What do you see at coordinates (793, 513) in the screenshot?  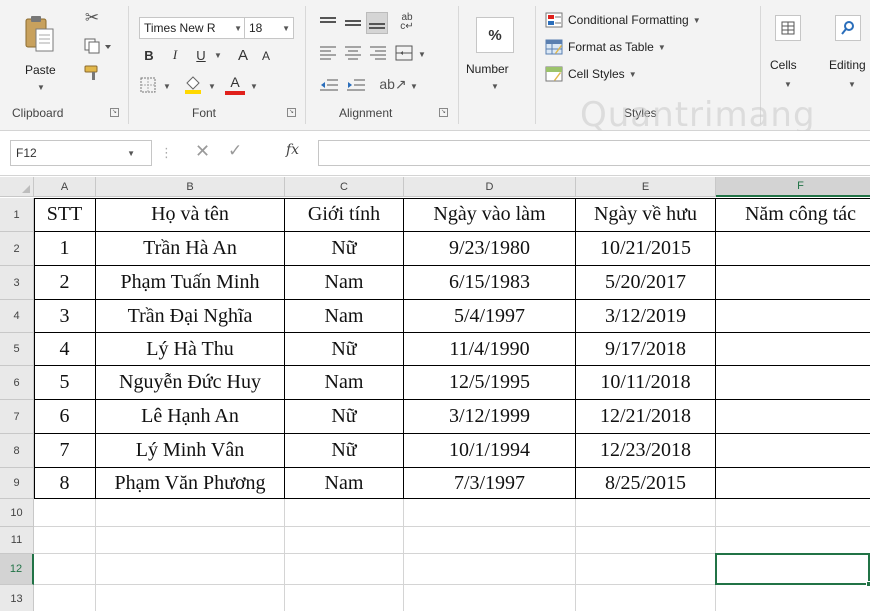 I see `cell-f10` at bounding box center [793, 513].